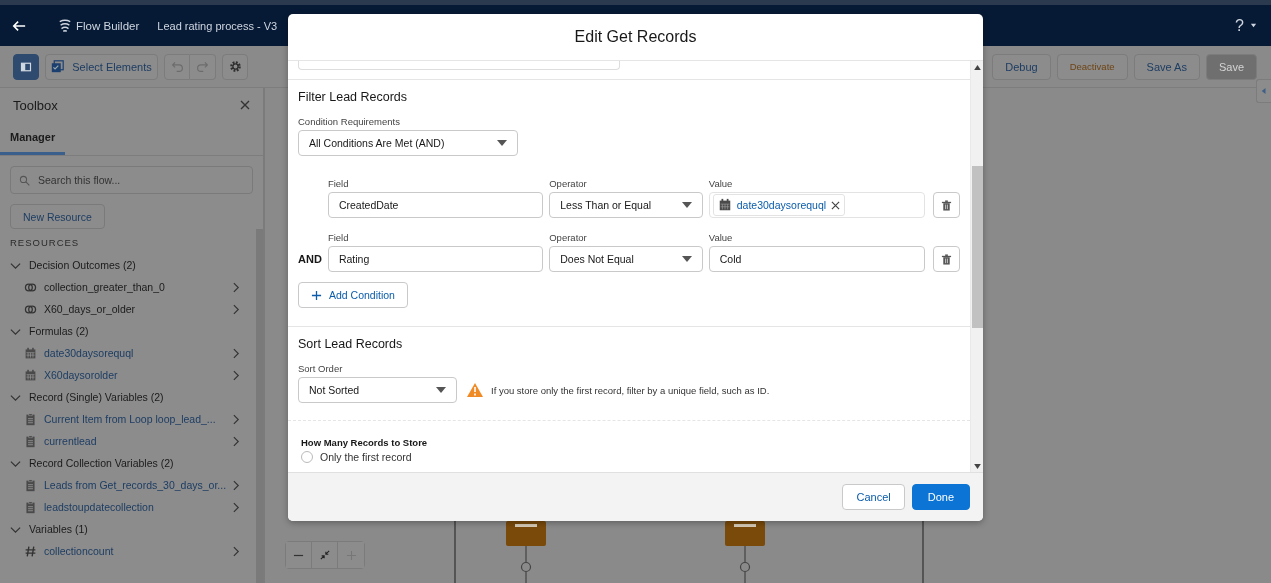  What do you see at coordinates (365, 442) in the screenshot?
I see `section-heading: How Many Records to Store` at bounding box center [365, 442].